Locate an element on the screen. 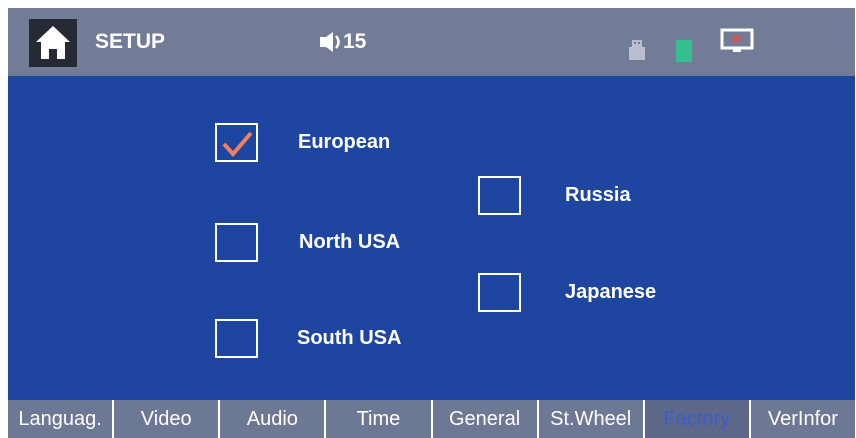  option-japanese: Japanese is located at coordinates (567, 292).